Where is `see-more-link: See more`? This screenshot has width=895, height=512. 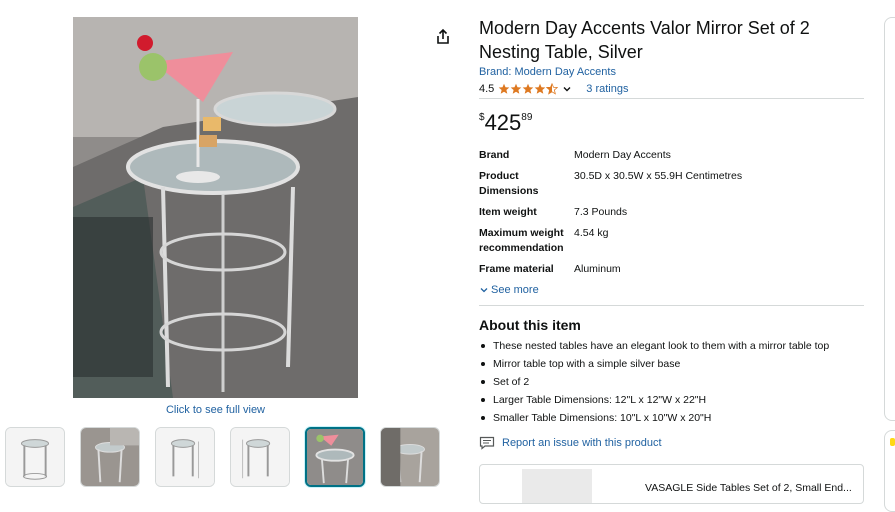 see-more-link: See more is located at coordinates (509, 290).